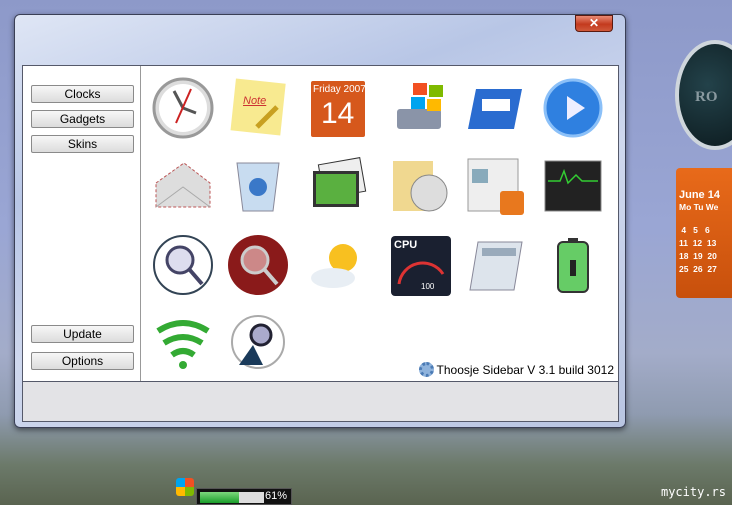 Image resolution: width=732 pixels, height=505 pixels. I want to click on gadget-analog-clock-icon, so click(183, 108).